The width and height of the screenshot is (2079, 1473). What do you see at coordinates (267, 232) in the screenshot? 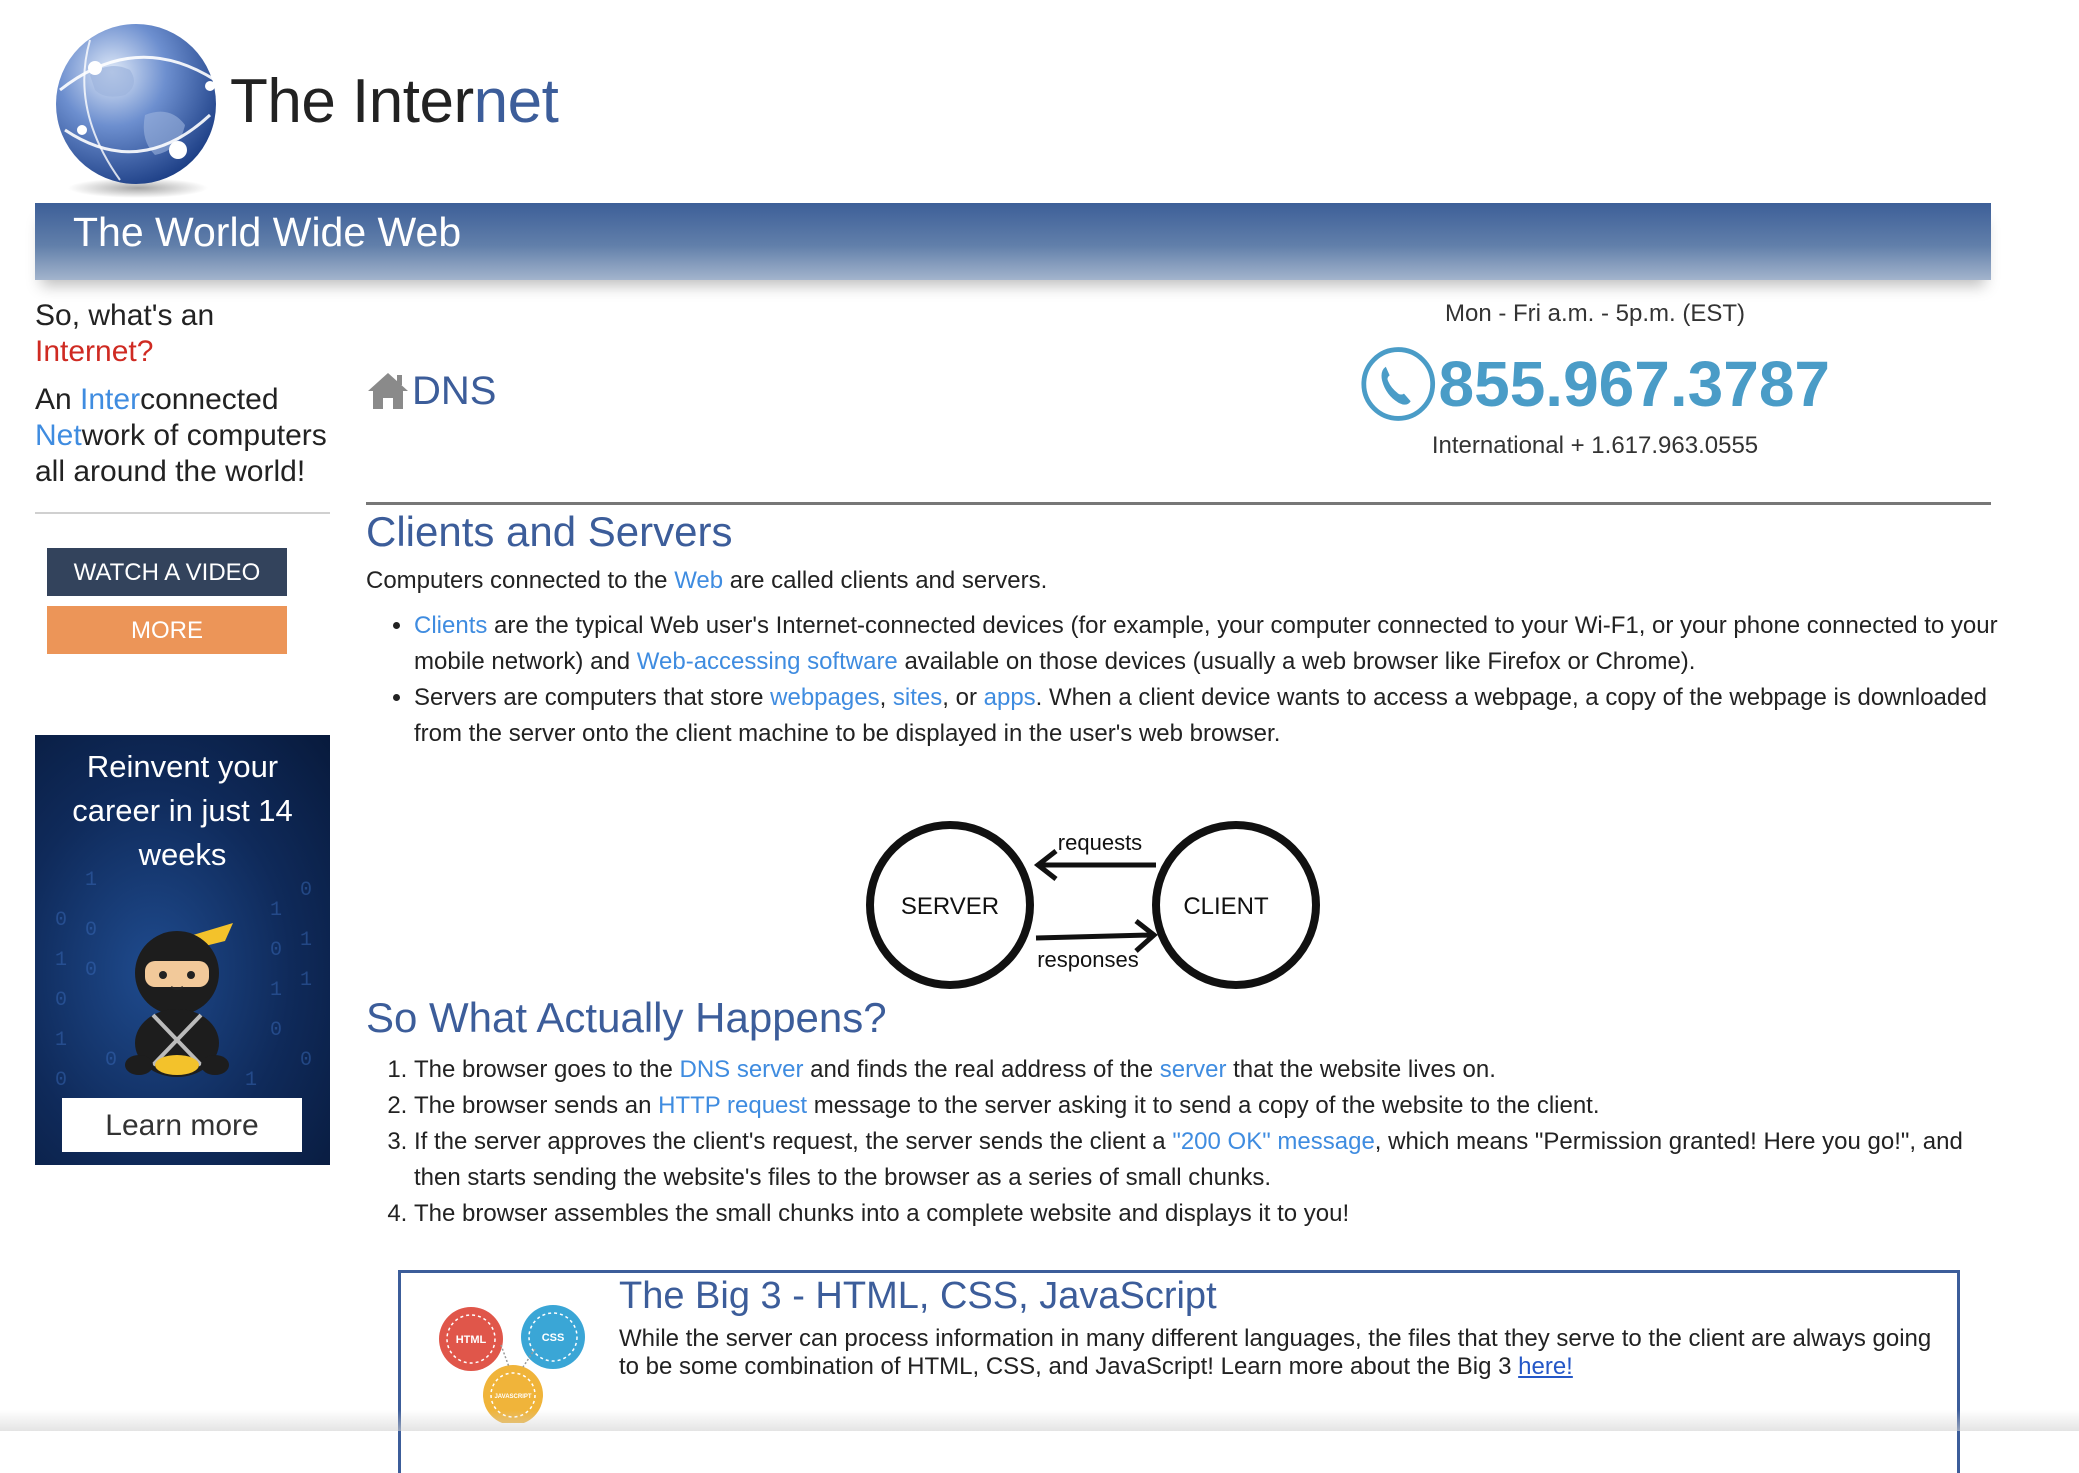
I see `banner-title: The World Wide Web` at bounding box center [267, 232].